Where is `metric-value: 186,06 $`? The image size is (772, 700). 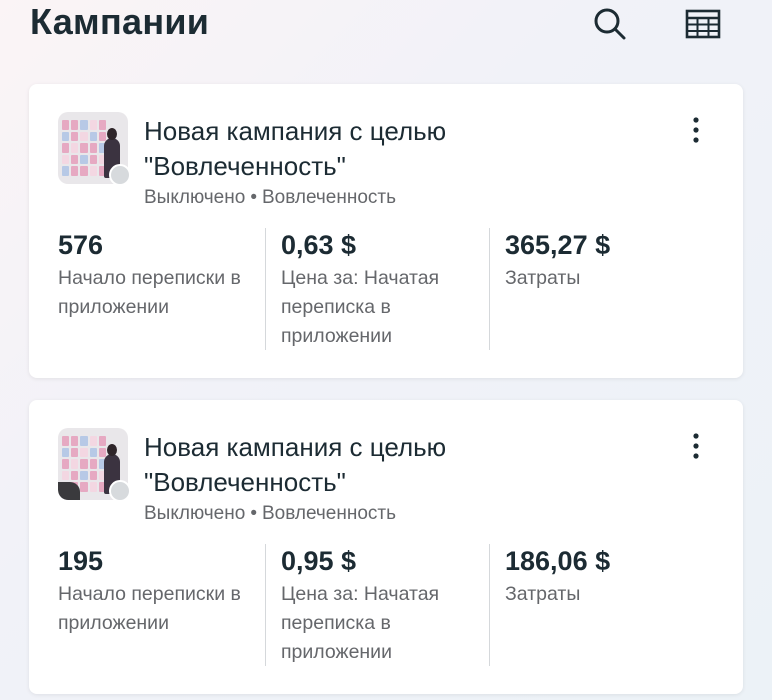 metric-value: 186,06 $ is located at coordinates (558, 561).